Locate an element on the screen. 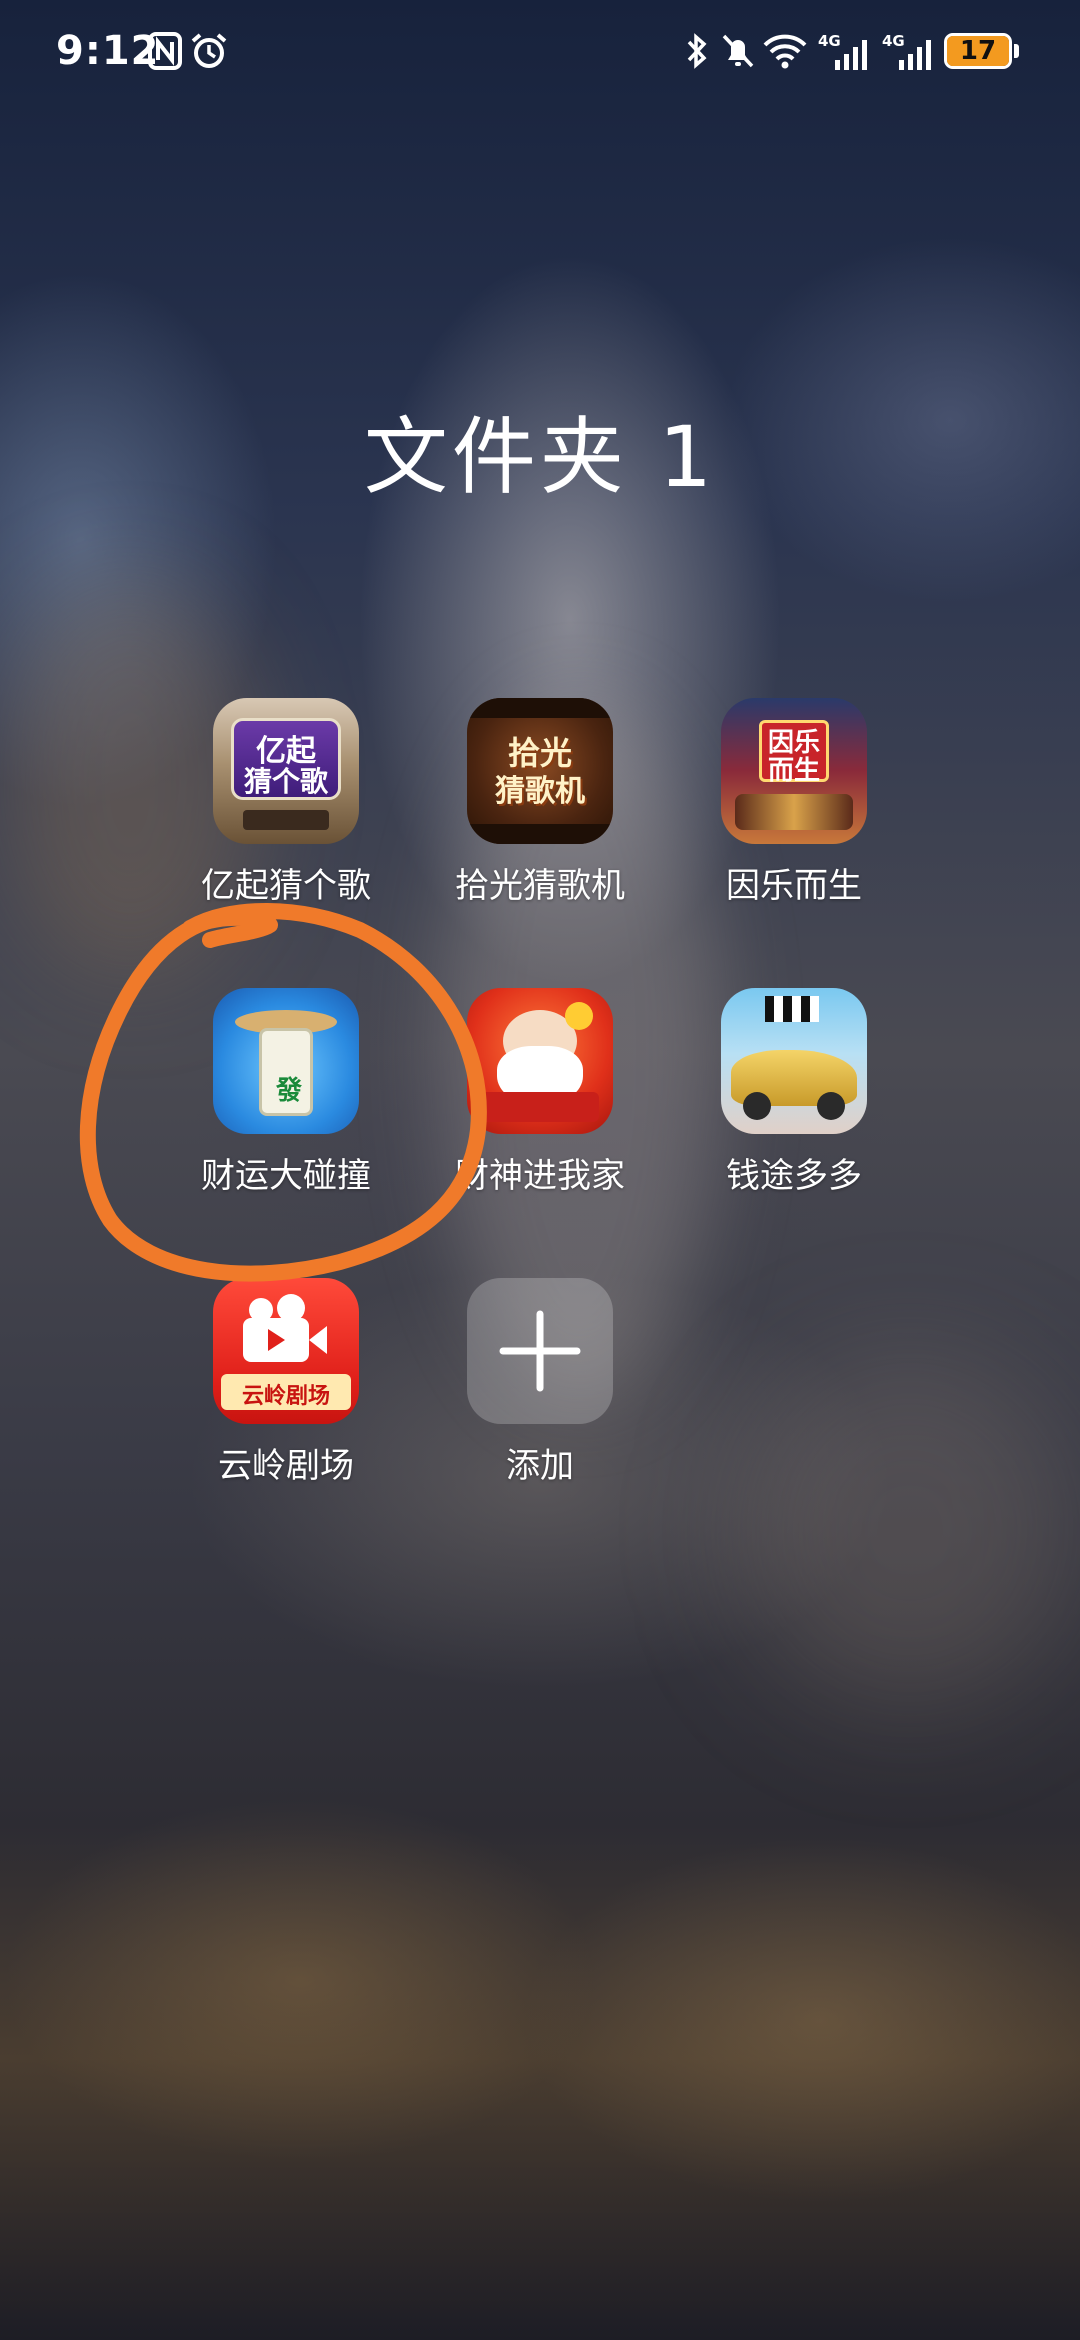 Image resolution: width=1080 pixels, height=2340 pixels. app-label: 拾光猜歌机 is located at coordinates (540, 886).